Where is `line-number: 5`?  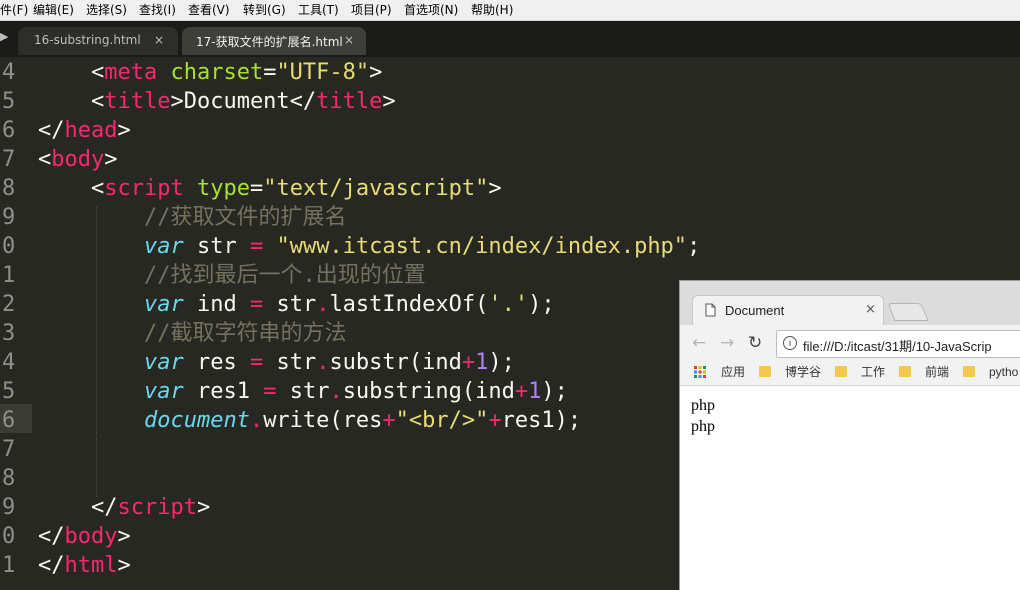
line-number: 5 is located at coordinates (9, 101).